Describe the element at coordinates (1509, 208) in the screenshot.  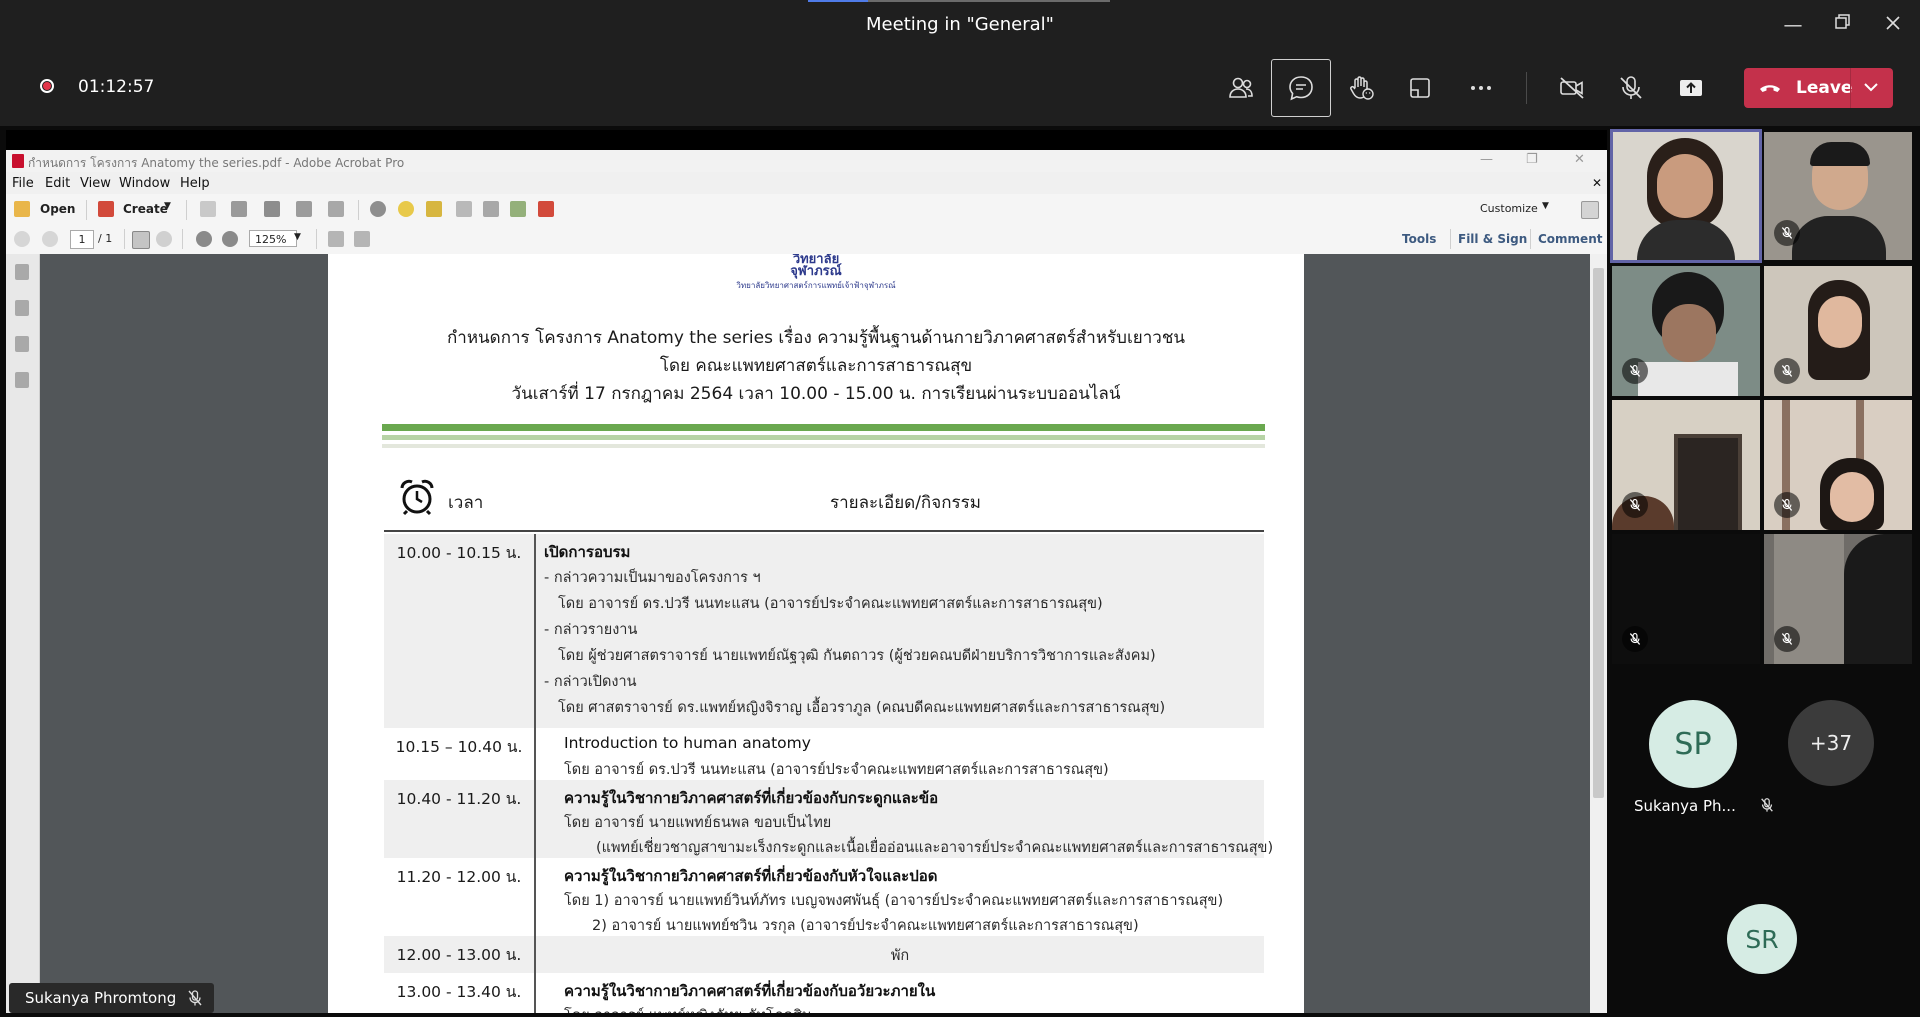
I see `customize-button: Customize` at that location.